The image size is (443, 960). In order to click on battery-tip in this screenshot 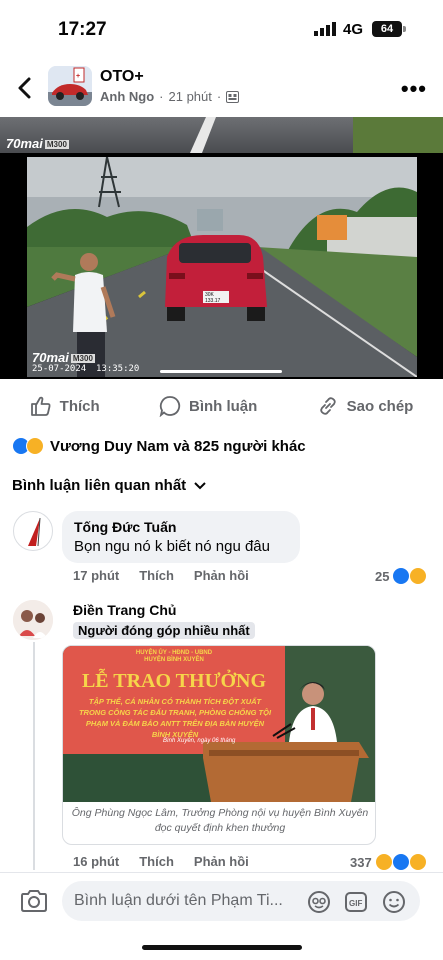, I will do `click(404, 29)`.